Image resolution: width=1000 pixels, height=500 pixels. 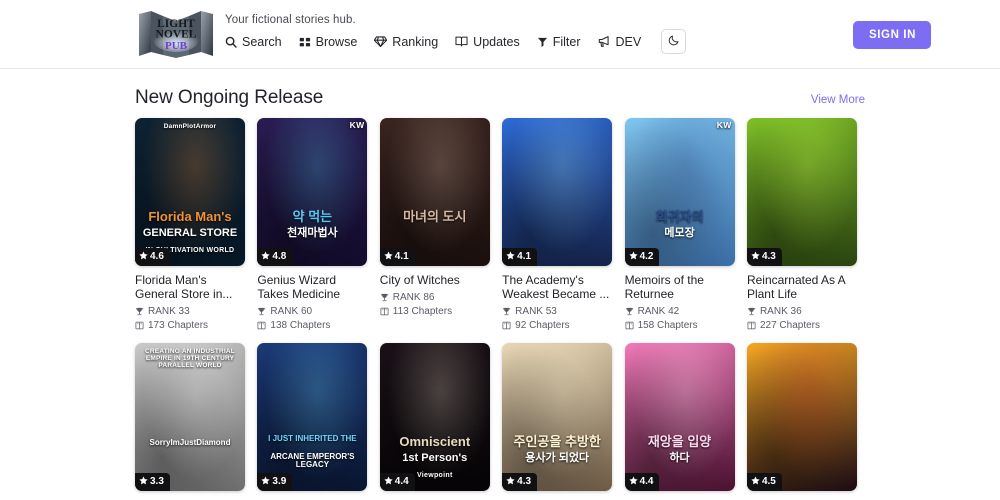 What do you see at coordinates (680, 318) in the screenshot?
I see `book-meta: RANK 42 158 Chapters` at bounding box center [680, 318].